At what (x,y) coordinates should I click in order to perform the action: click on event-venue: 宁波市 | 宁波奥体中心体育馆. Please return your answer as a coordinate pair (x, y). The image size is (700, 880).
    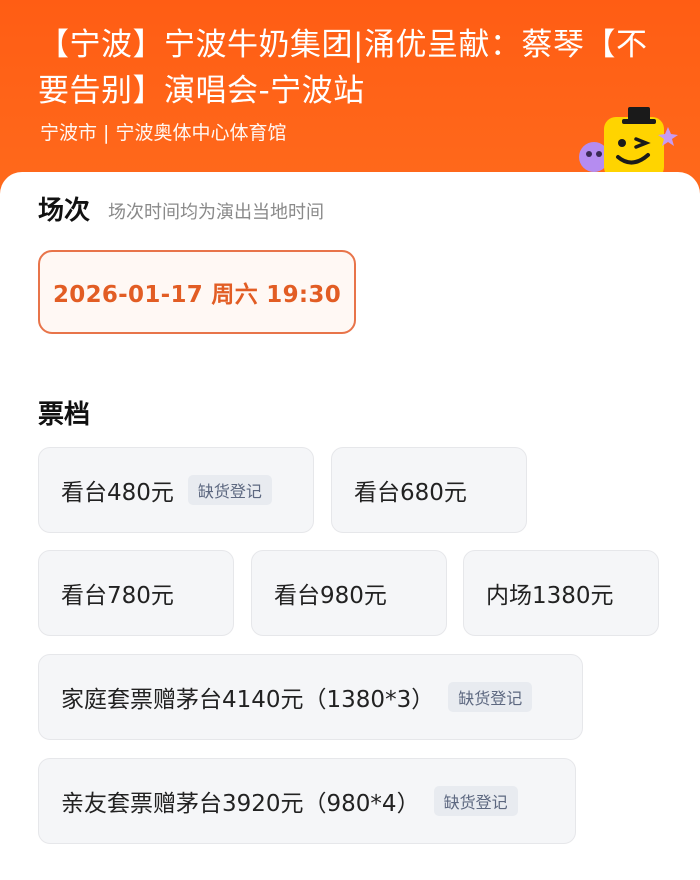
    Looking at the image, I should click on (163, 133).